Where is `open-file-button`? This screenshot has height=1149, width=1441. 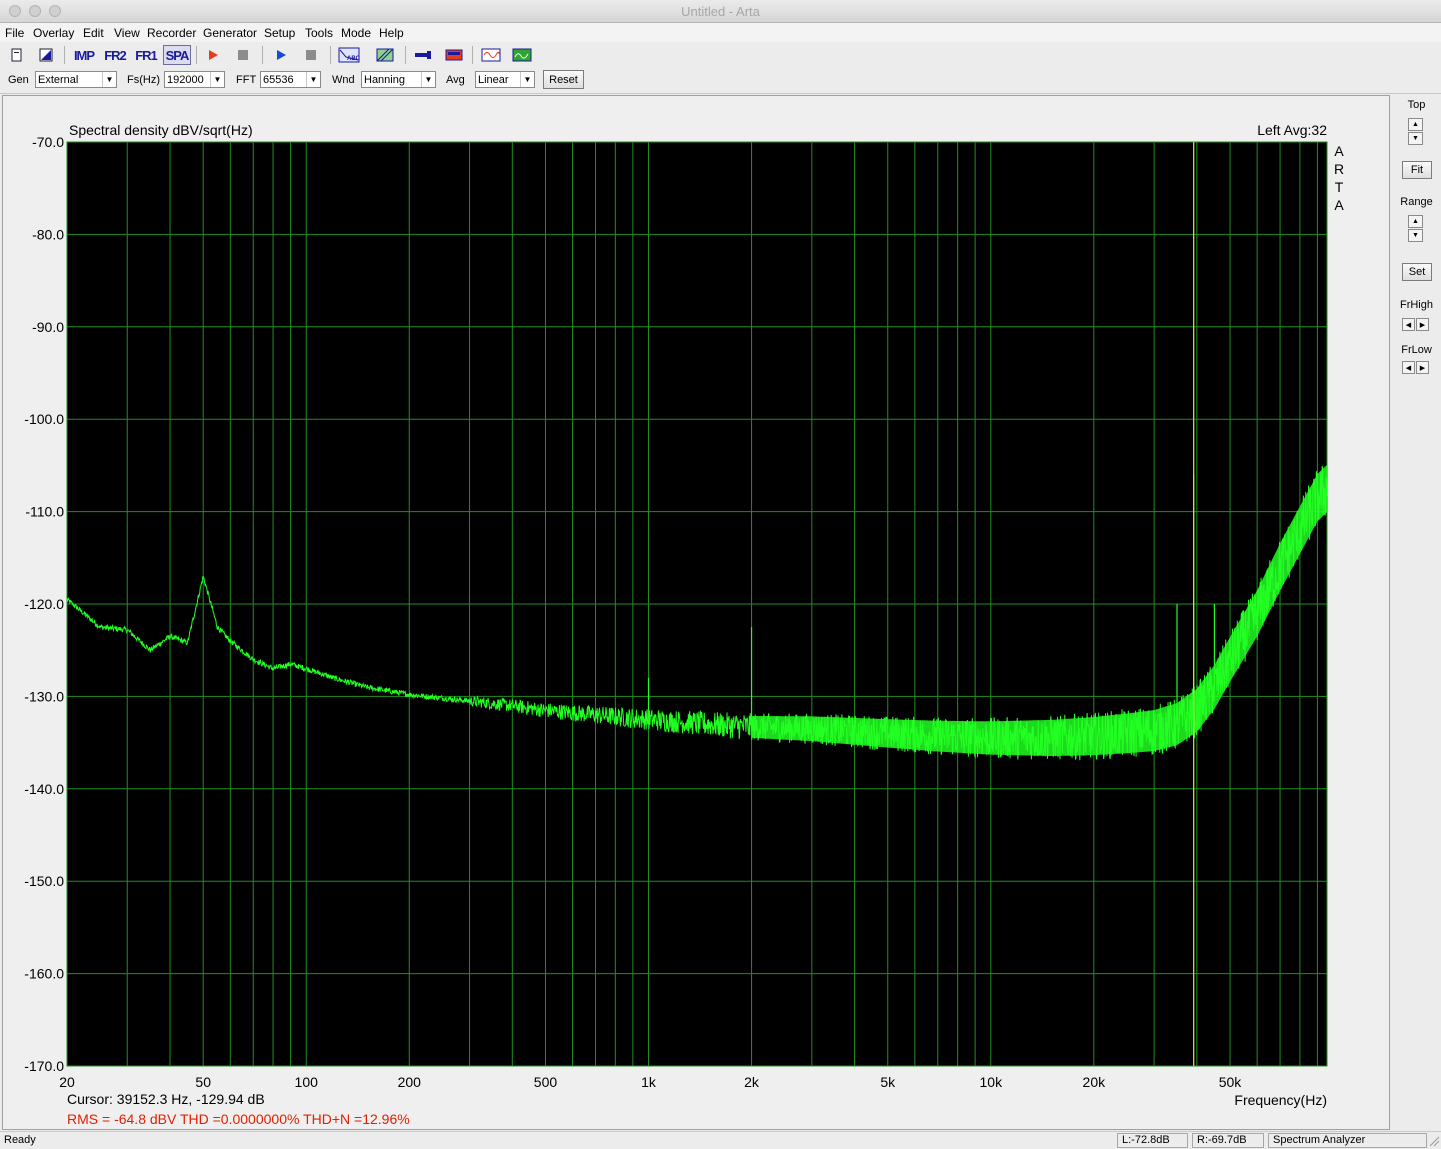 open-file-button is located at coordinates (46, 55).